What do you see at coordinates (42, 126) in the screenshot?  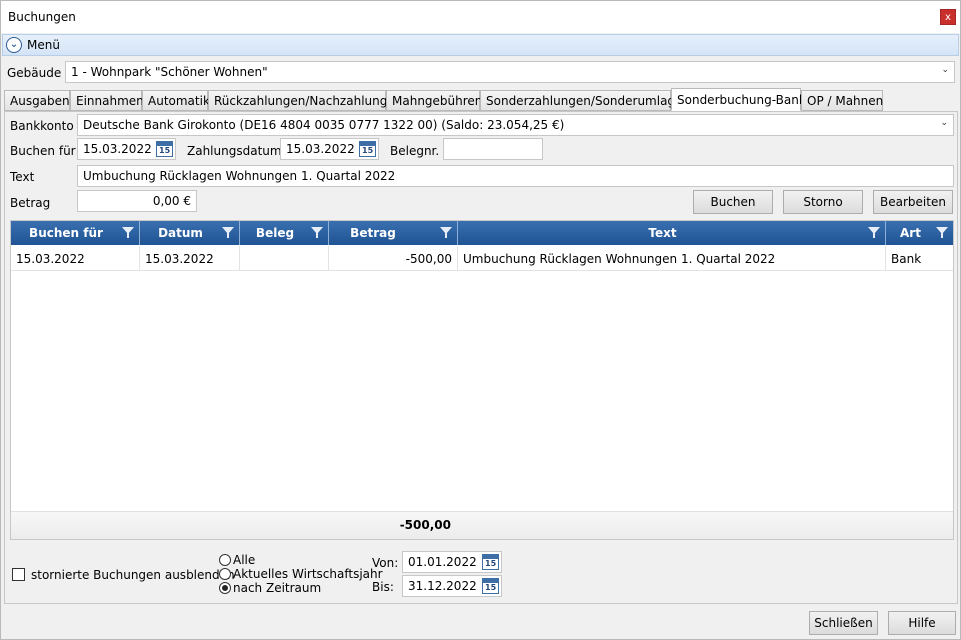 I see `bankkonto-label: Bankkonto` at bounding box center [42, 126].